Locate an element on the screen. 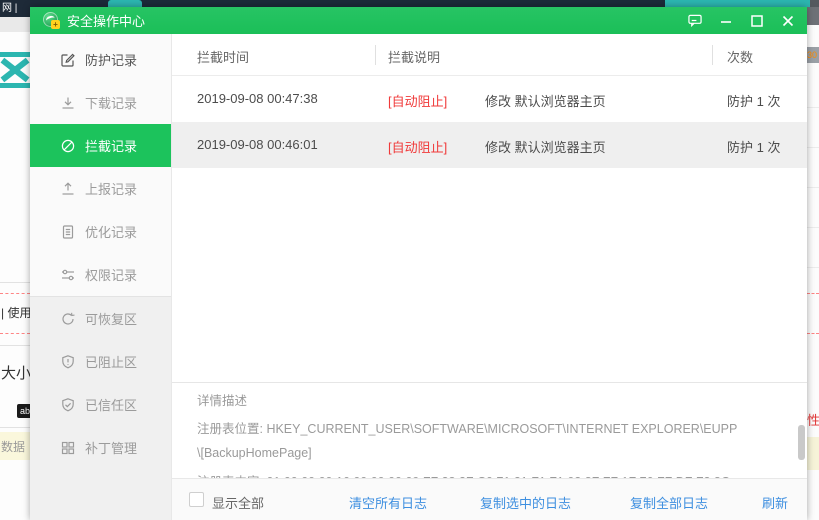  background-corner is located at coordinates (814, 3).